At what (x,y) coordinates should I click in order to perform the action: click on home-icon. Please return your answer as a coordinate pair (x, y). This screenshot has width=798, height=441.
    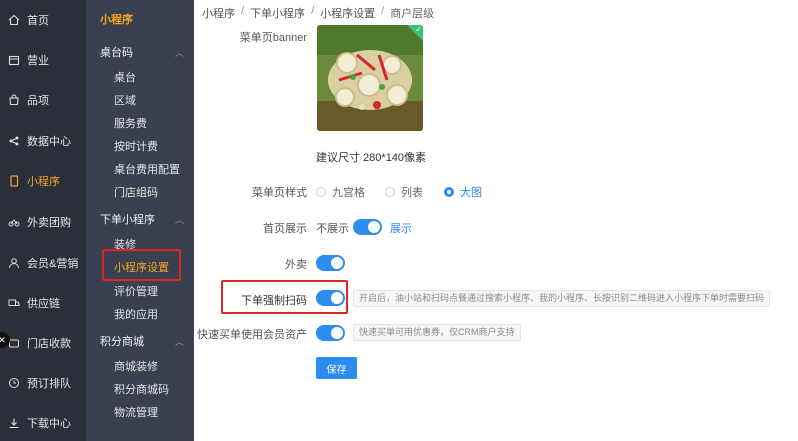
    Looking at the image, I should click on (14, 20).